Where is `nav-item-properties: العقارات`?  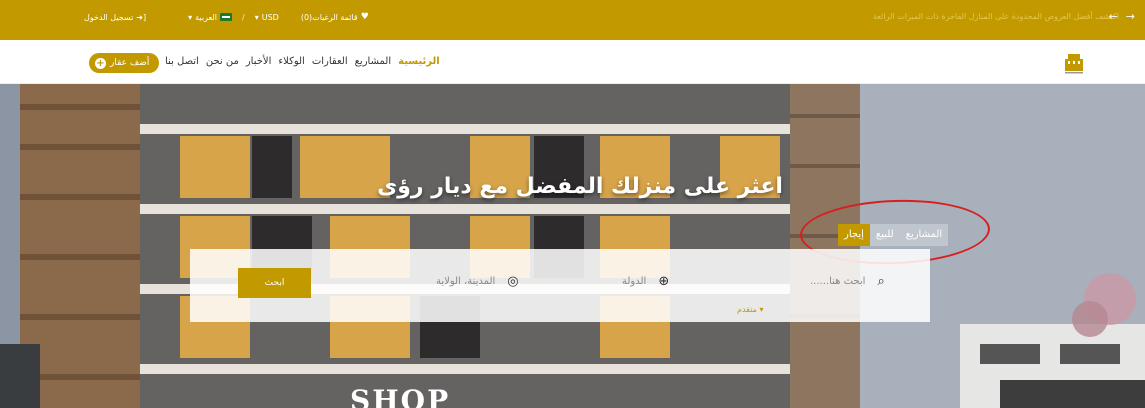 nav-item-properties: العقارات is located at coordinates (330, 61).